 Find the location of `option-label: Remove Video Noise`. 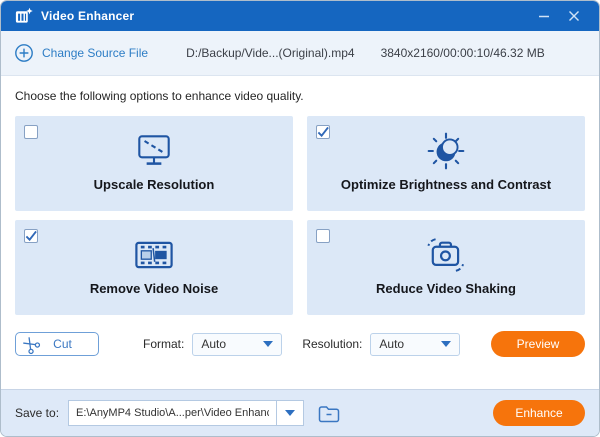

option-label: Remove Video Noise is located at coordinates (154, 288).